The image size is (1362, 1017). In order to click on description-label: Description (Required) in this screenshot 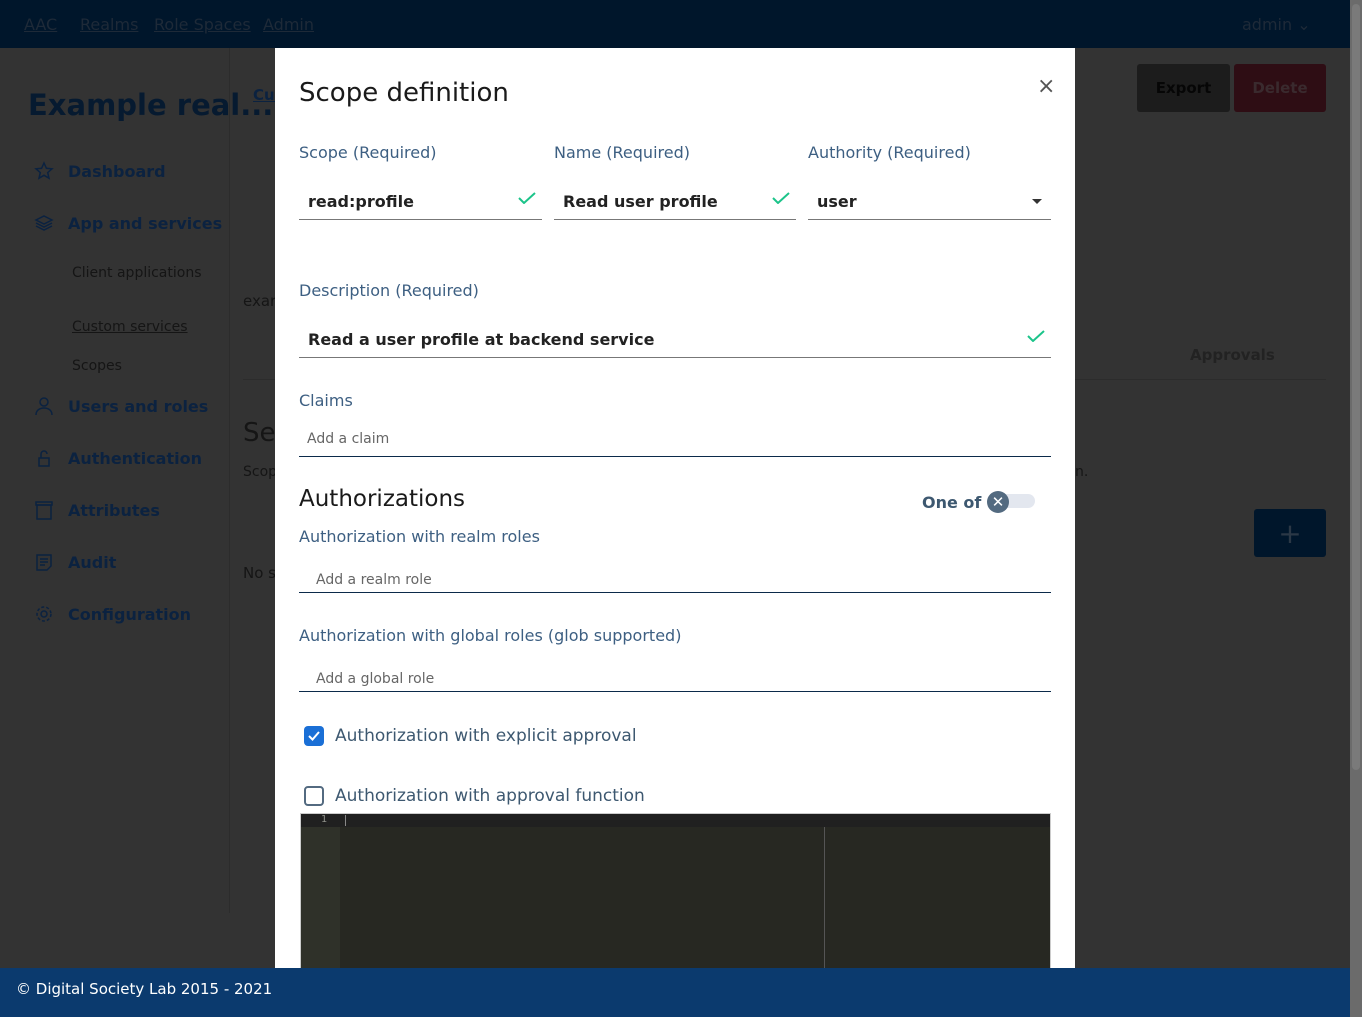, I will do `click(389, 290)`.